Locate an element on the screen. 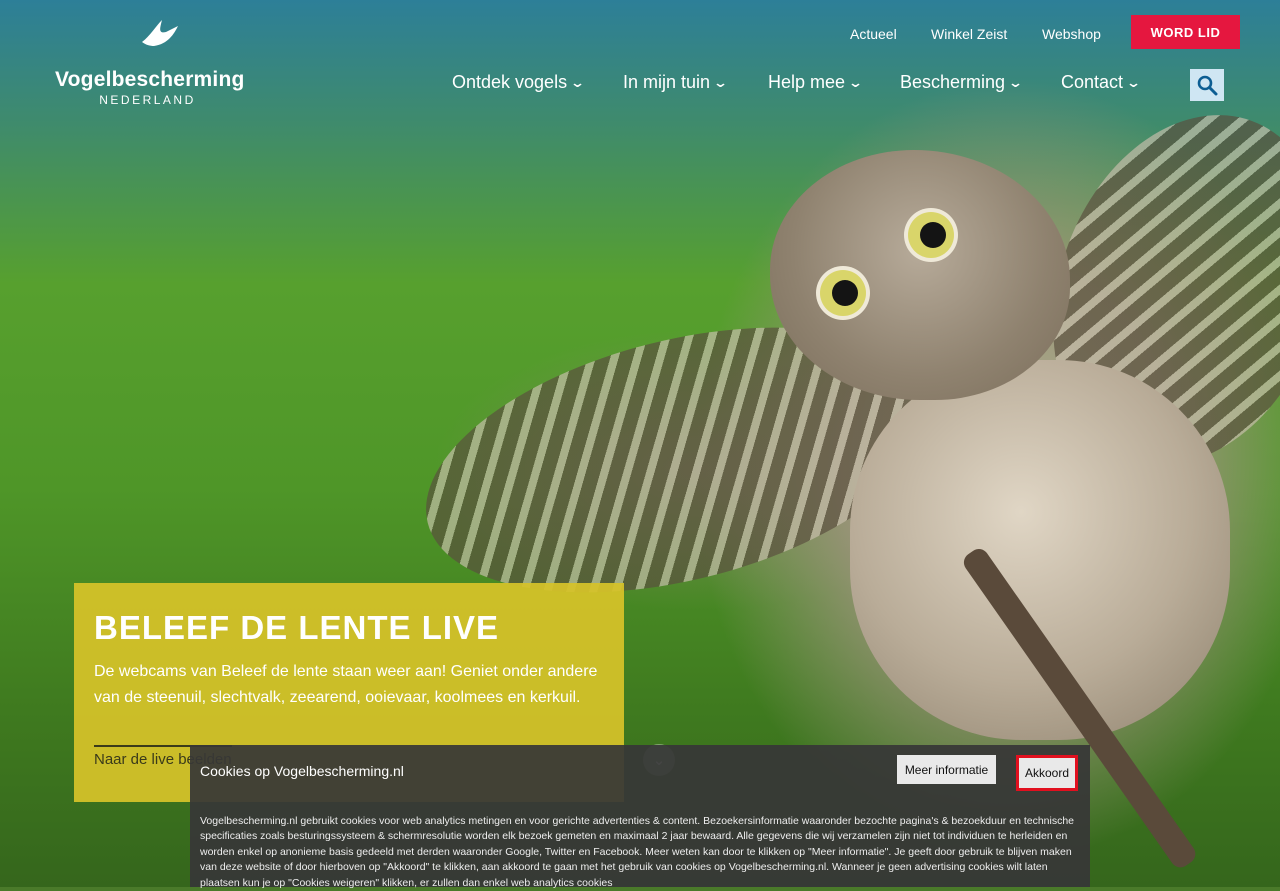 This screenshot has height=891, width=1280. nav-bescherming: Bescherming ⌄ is located at coordinates (962, 82).